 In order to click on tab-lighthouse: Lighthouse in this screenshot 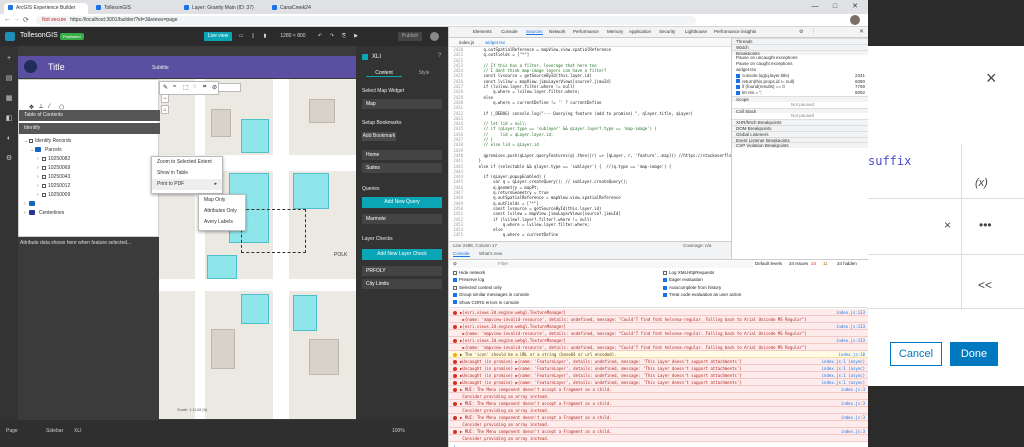, I will do `click(696, 31)`.